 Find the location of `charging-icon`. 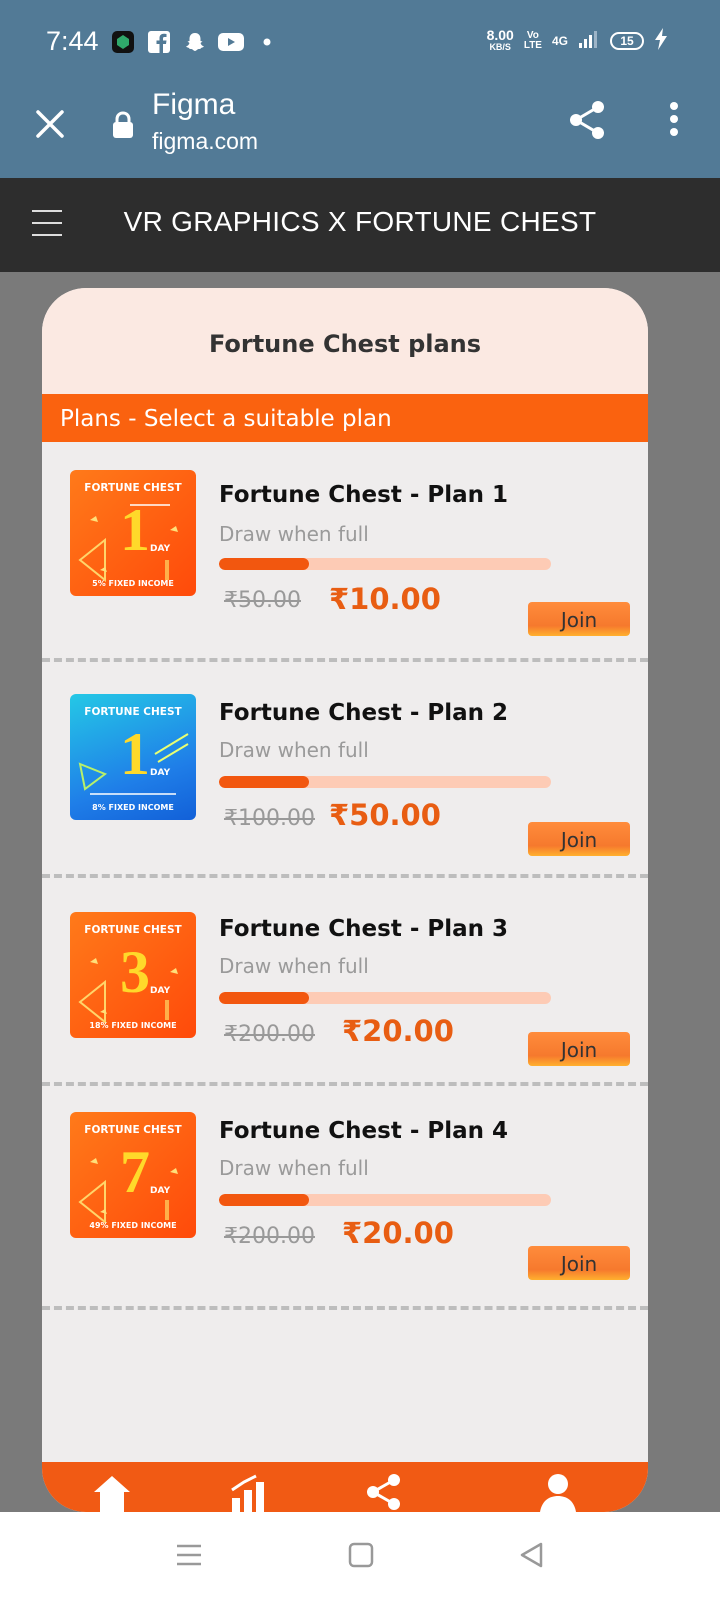

charging-icon is located at coordinates (661, 40).